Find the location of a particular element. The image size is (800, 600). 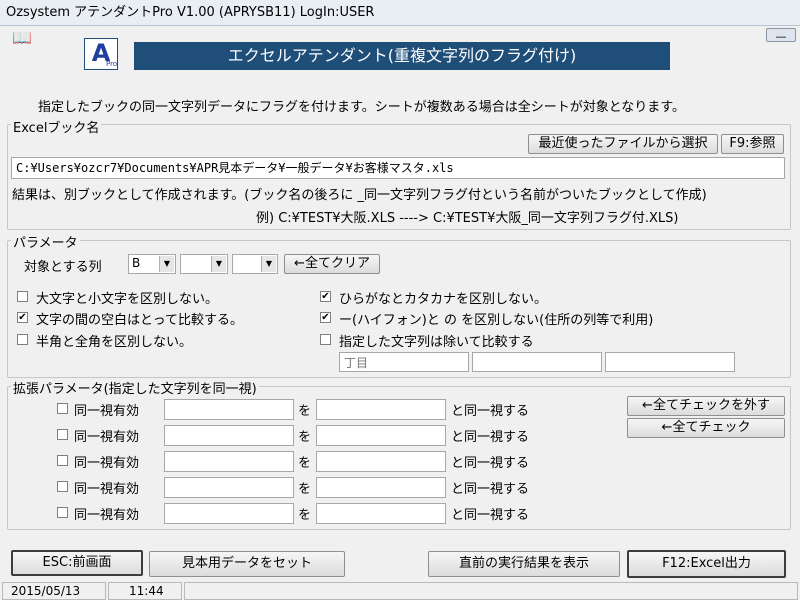

logo-sub: Pro is located at coordinates (112, 64).